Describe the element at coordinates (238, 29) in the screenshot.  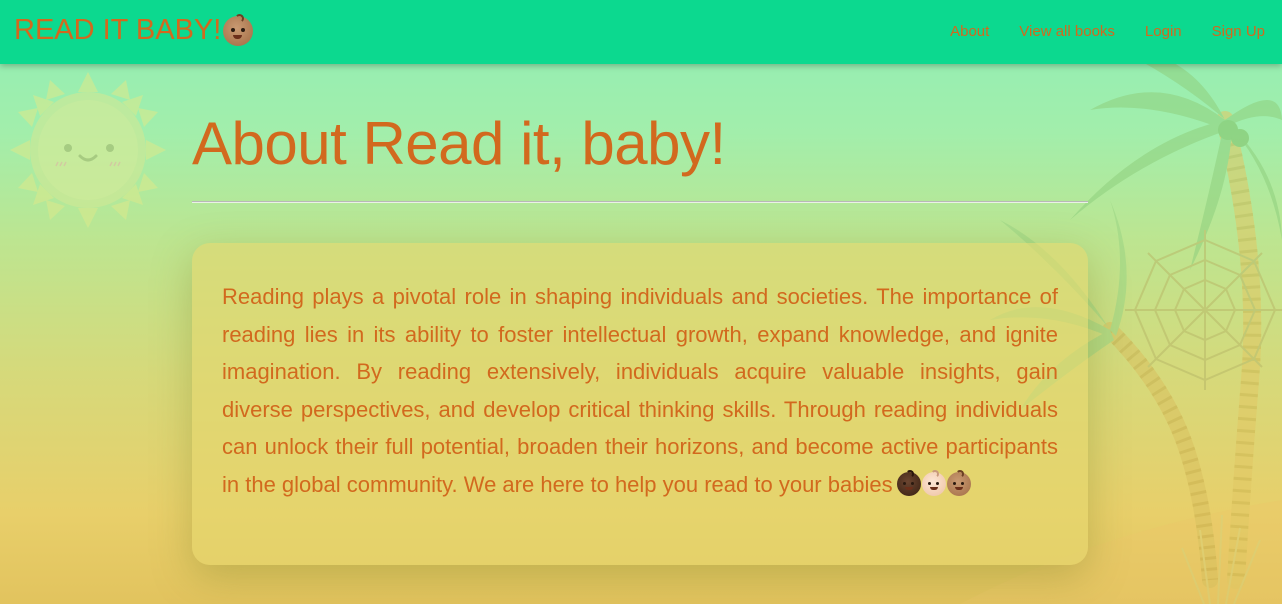
I see `baby-face-icon` at that location.